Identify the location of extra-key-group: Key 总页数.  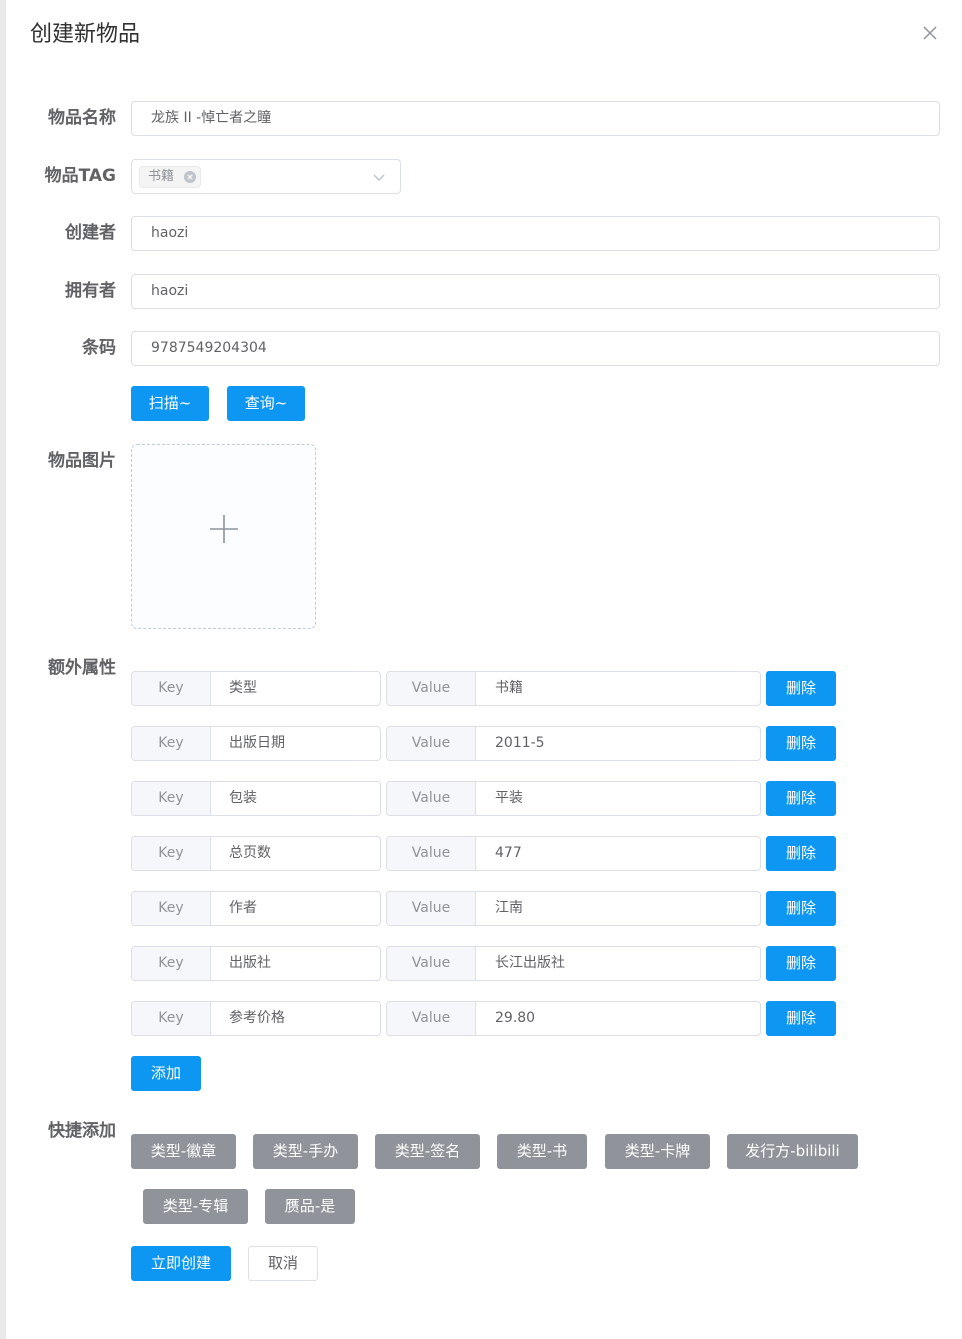
(256, 853).